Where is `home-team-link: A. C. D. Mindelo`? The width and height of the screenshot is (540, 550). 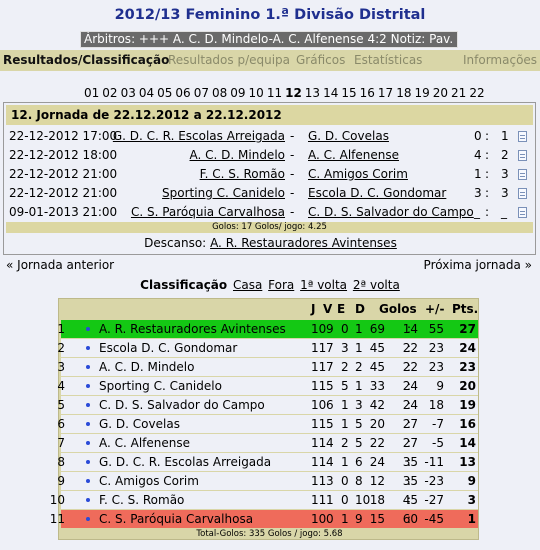
home-team-link: A. C. D. Mindelo is located at coordinates (237, 155).